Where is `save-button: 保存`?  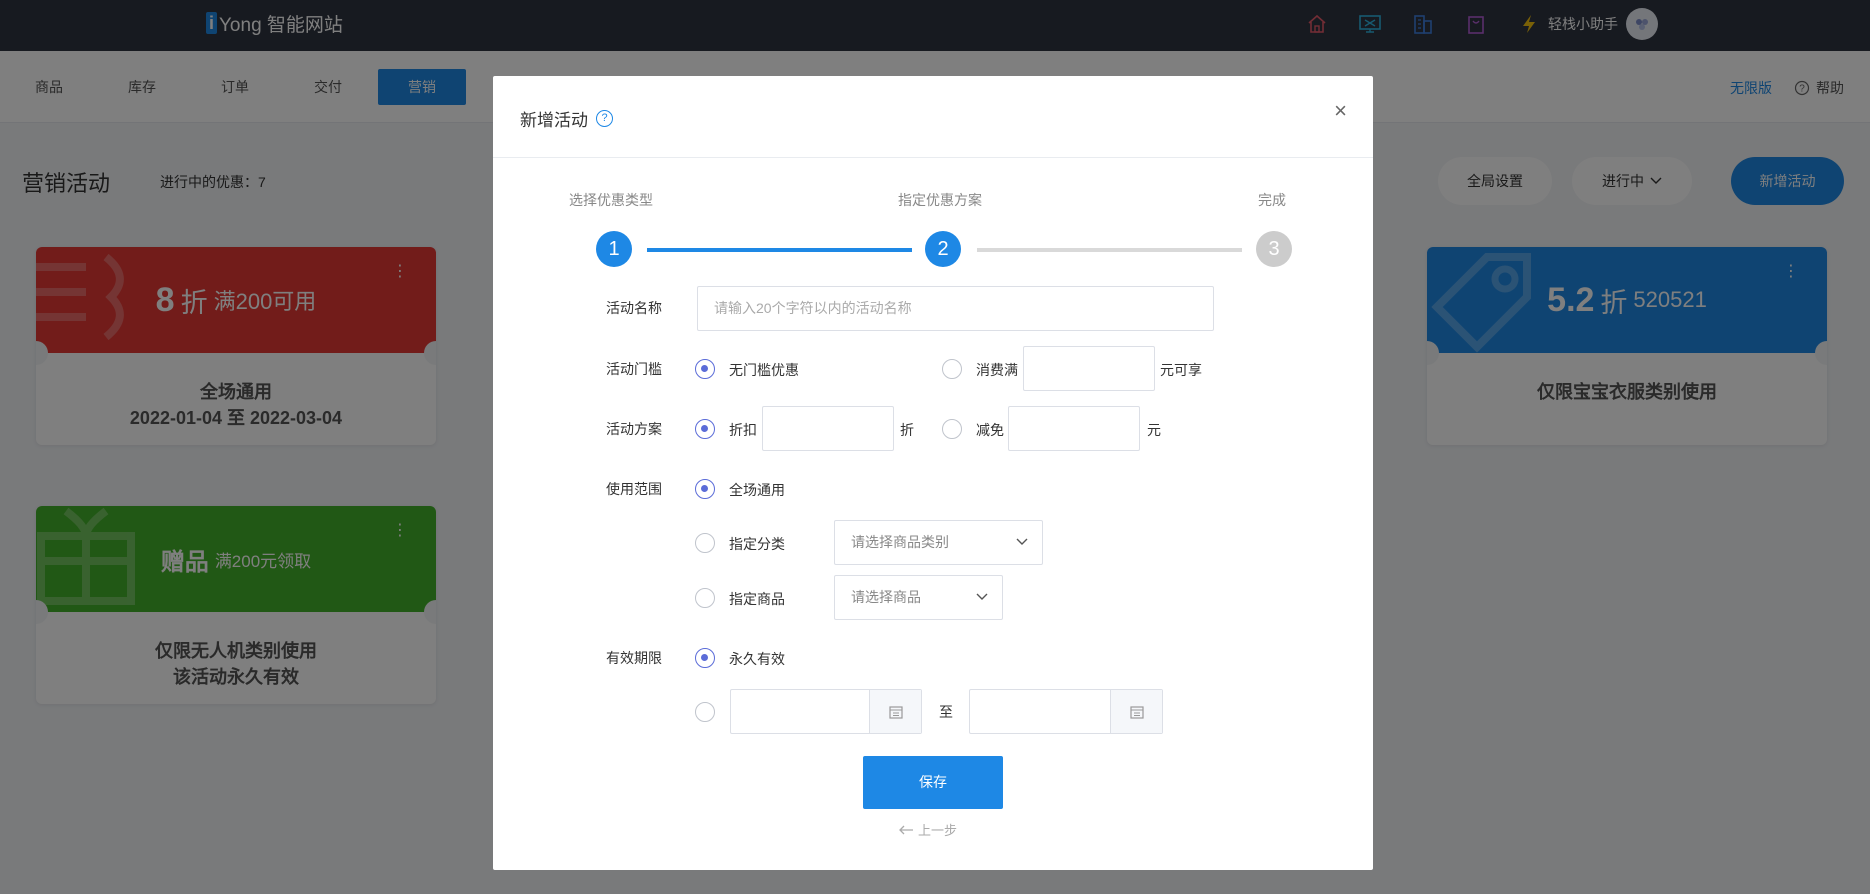
save-button: 保存 is located at coordinates (933, 782).